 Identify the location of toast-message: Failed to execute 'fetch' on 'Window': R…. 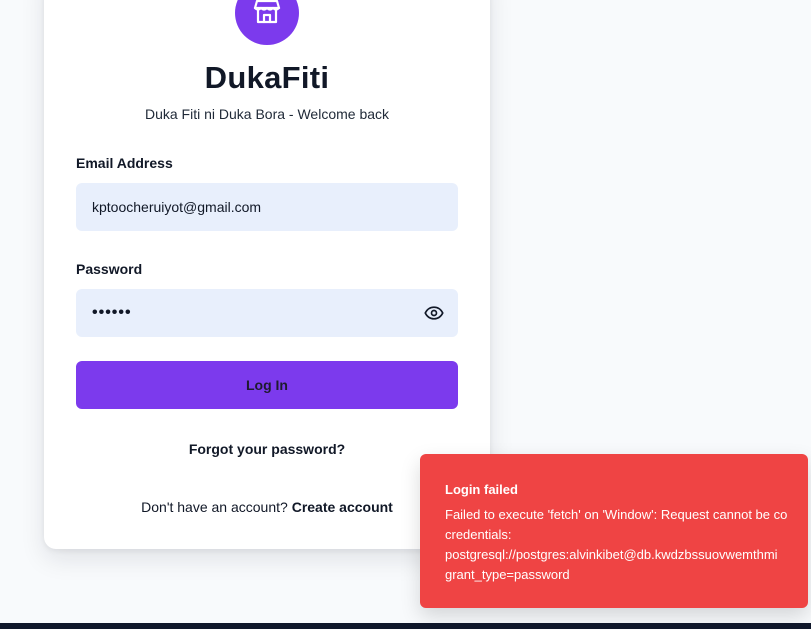
(626, 545).